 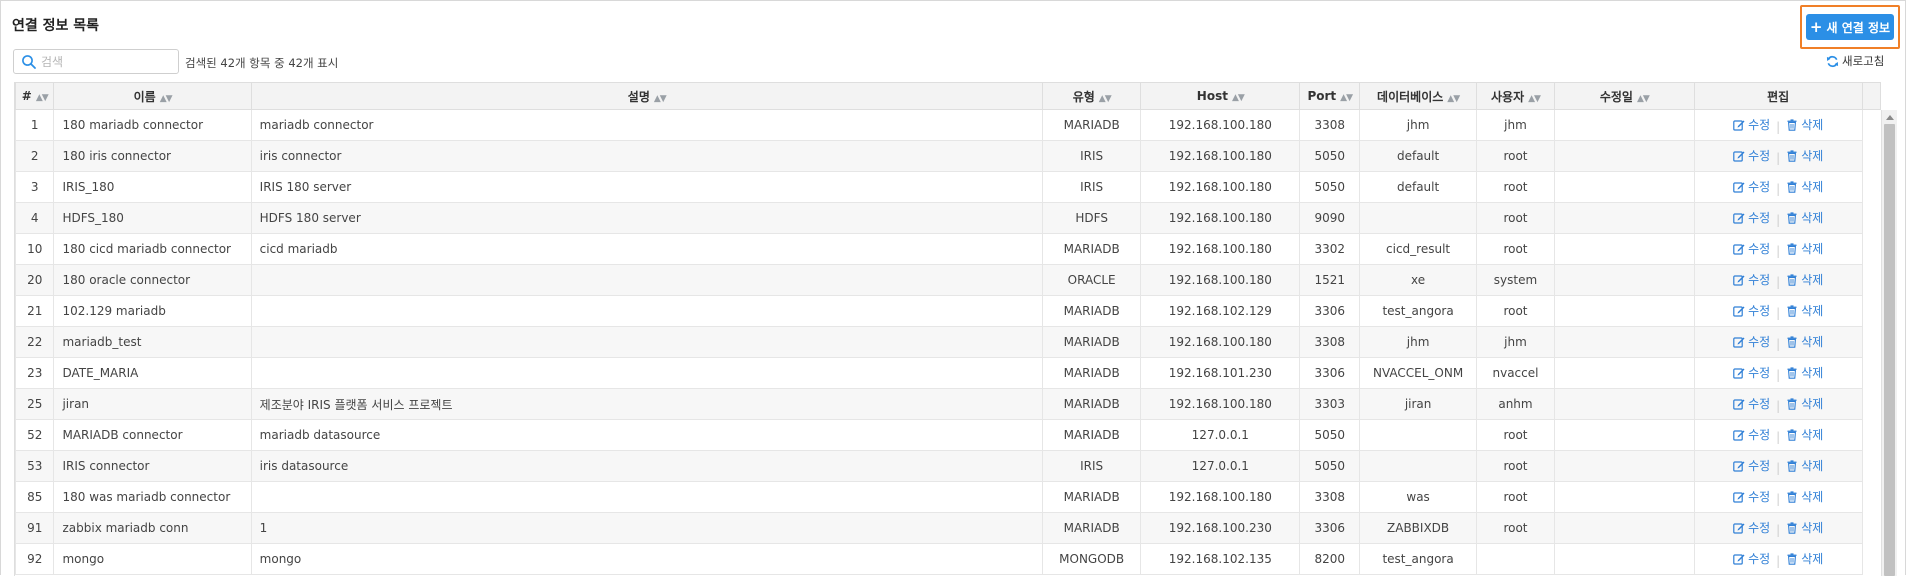 I want to click on column-header-database: 데이터베이스 ▲▼, so click(x=1418, y=96).